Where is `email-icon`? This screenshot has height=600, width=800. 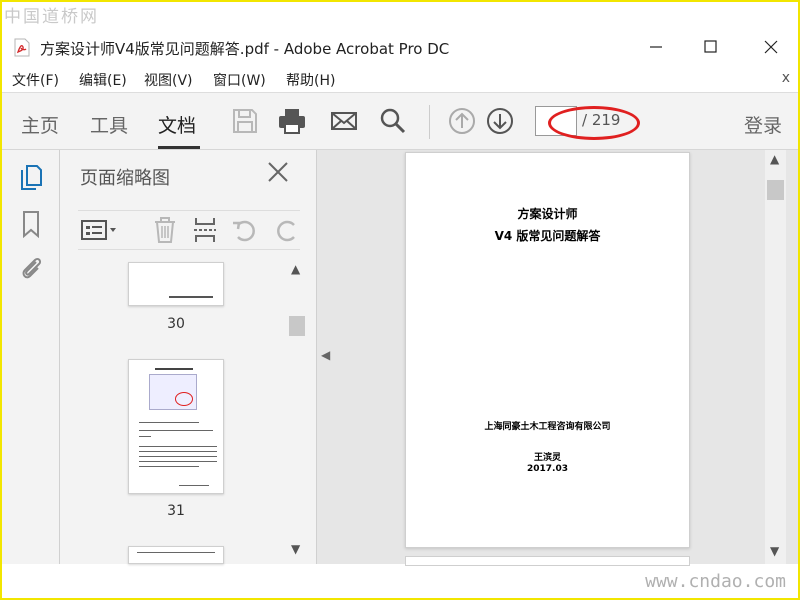
email-icon is located at coordinates (344, 121).